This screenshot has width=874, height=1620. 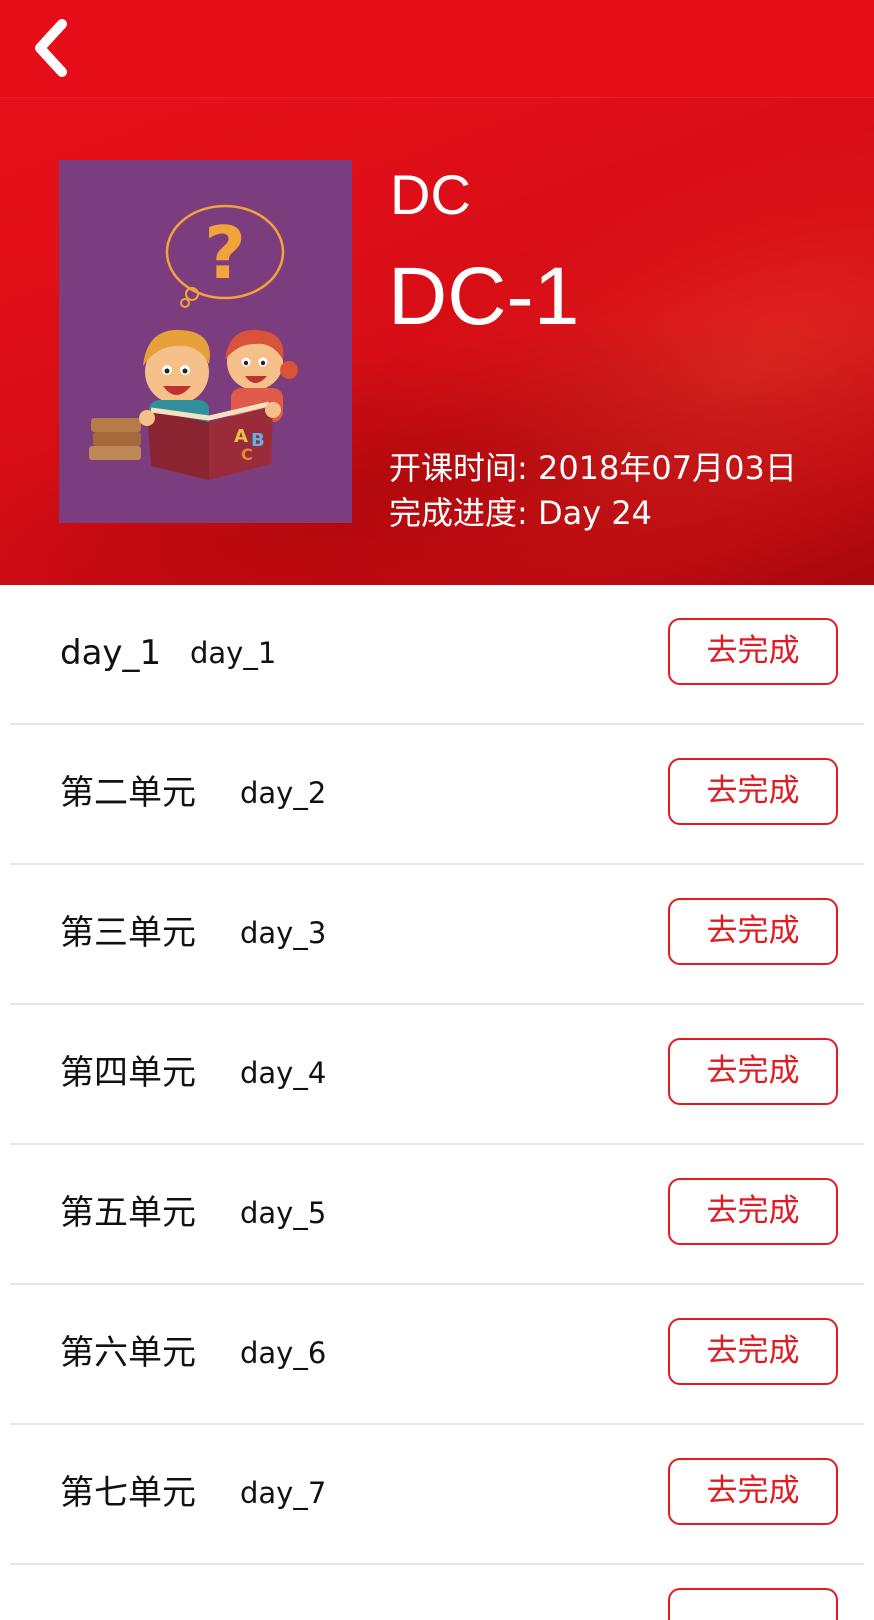 I want to click on start-time: 开课时间: 2018年07月03日, so click(x=593, y=468).